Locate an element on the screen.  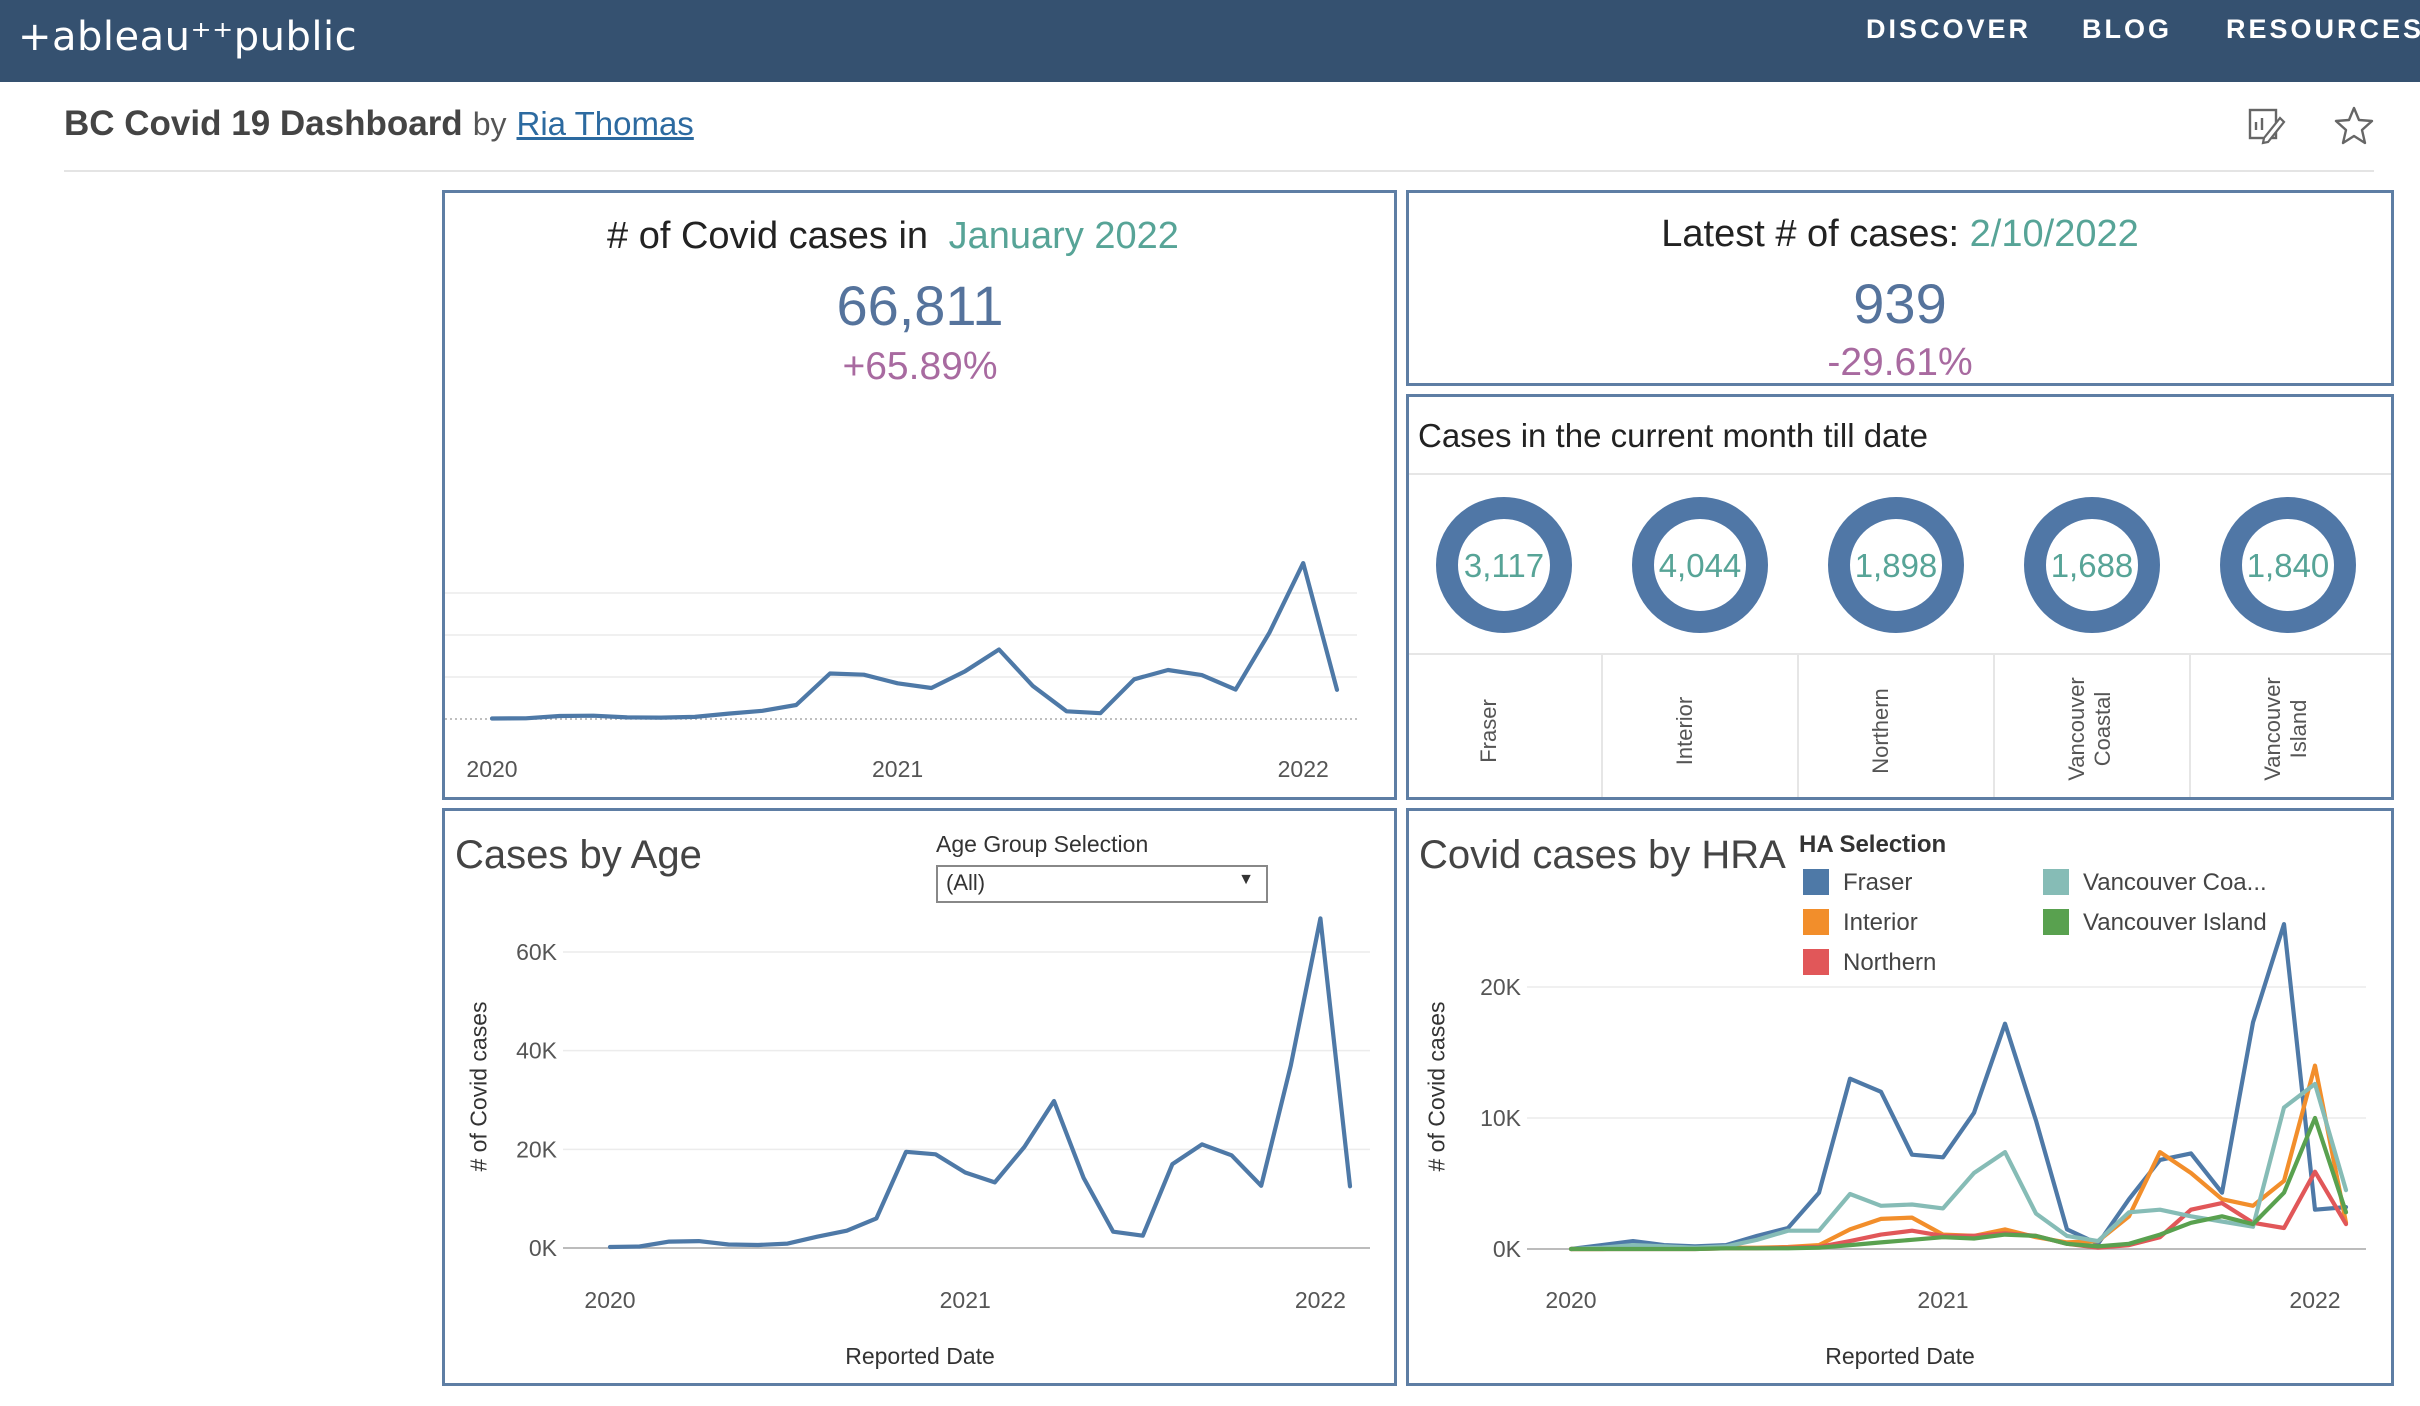
donut-northern: 1,898 is located at coordinates (1896, 565).